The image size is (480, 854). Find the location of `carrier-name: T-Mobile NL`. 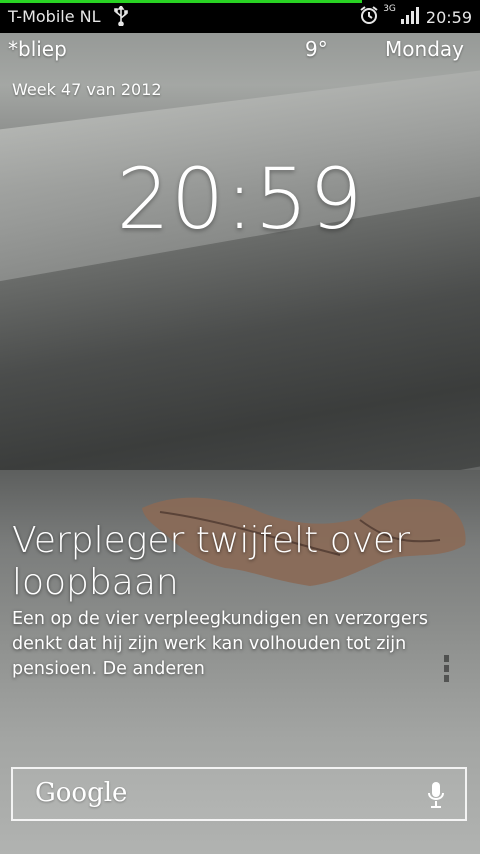

carrier-name: T-Mobile NL is located at coordinates (54, 16).